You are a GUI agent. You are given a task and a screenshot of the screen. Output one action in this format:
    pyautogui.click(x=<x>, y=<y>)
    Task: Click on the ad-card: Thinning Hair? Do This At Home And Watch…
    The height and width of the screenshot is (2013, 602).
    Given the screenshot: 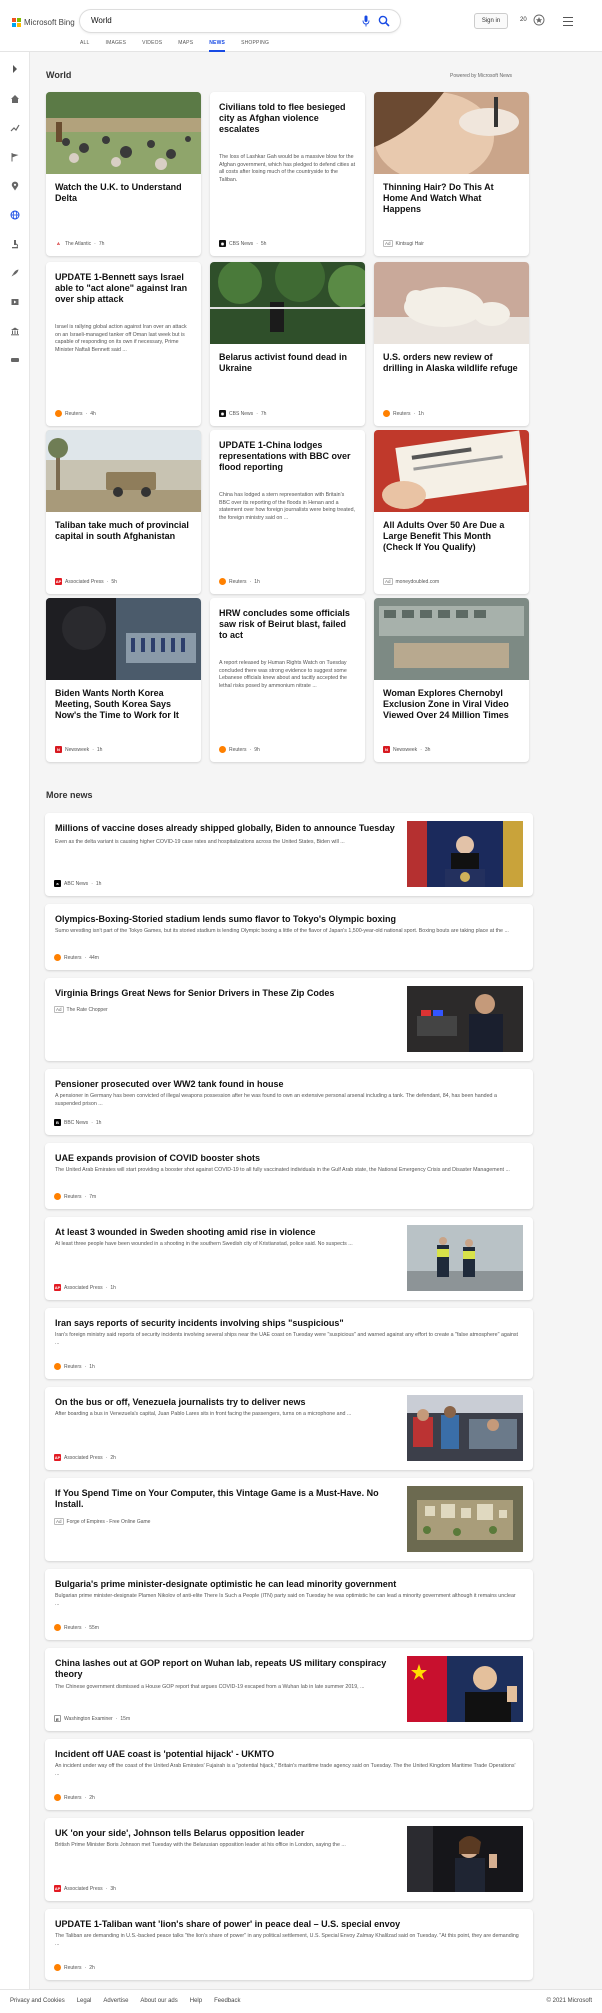 What is the action you would take?
    pyautogui.click(x=451, y=174)
    